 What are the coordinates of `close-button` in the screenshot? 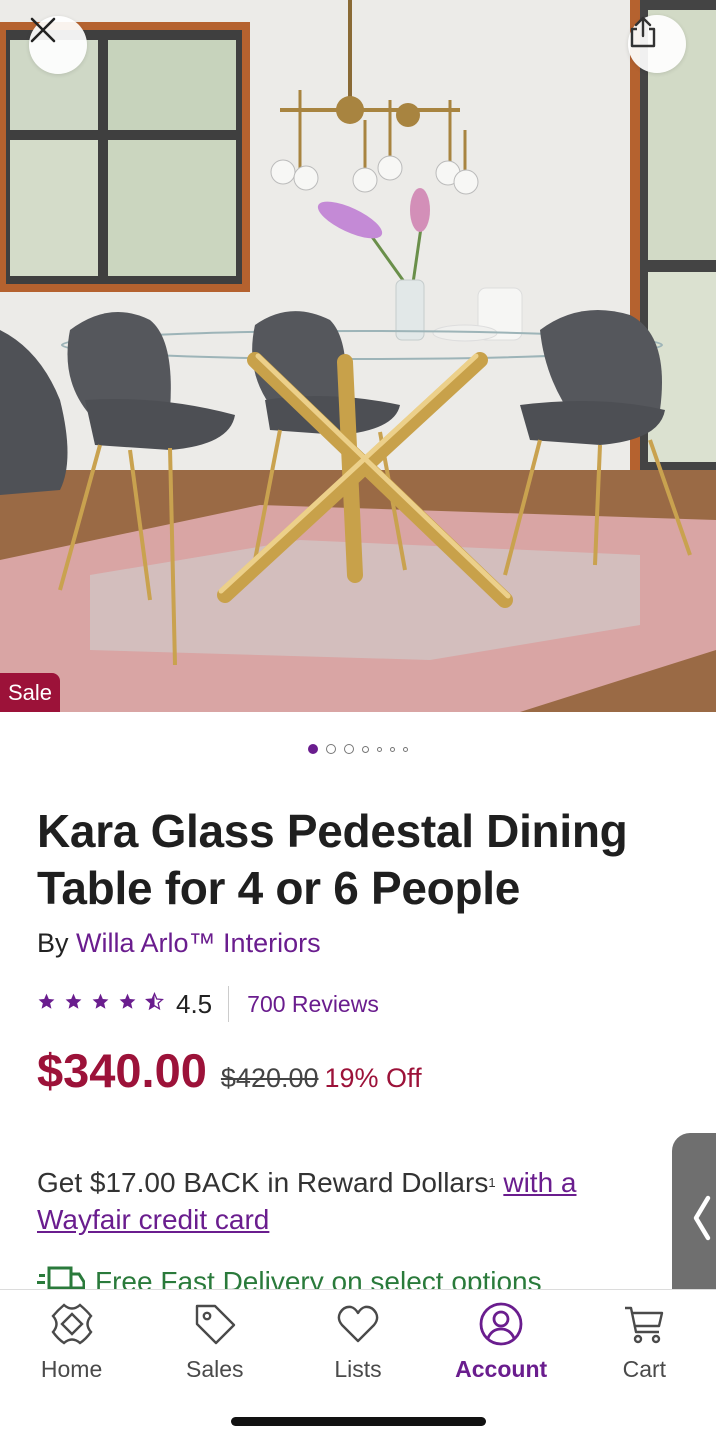 It's located at (58, 45).